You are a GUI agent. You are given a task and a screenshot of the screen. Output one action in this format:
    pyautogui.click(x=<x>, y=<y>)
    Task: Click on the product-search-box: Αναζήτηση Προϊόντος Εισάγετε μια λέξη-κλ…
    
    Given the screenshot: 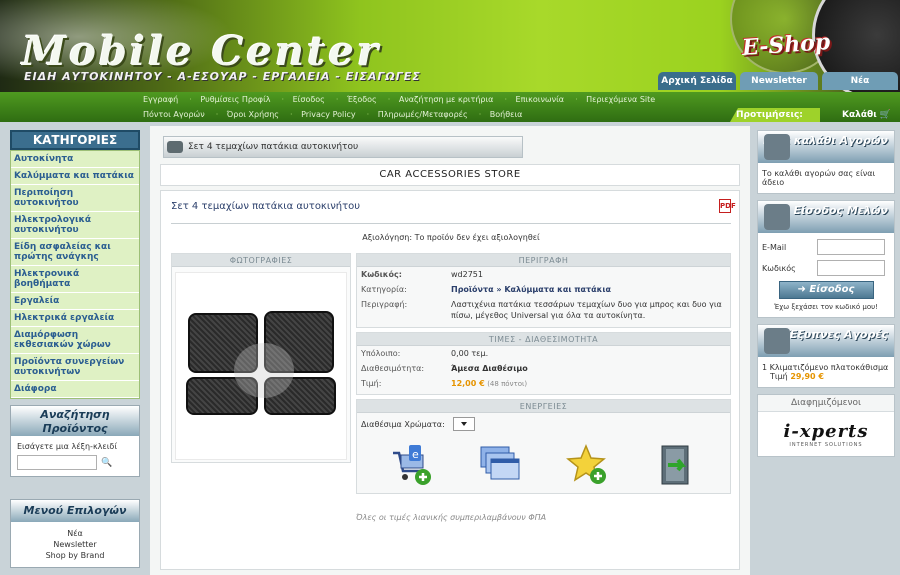 What is the action you would take?
    pyautogui.click(x=75, y=441)
    